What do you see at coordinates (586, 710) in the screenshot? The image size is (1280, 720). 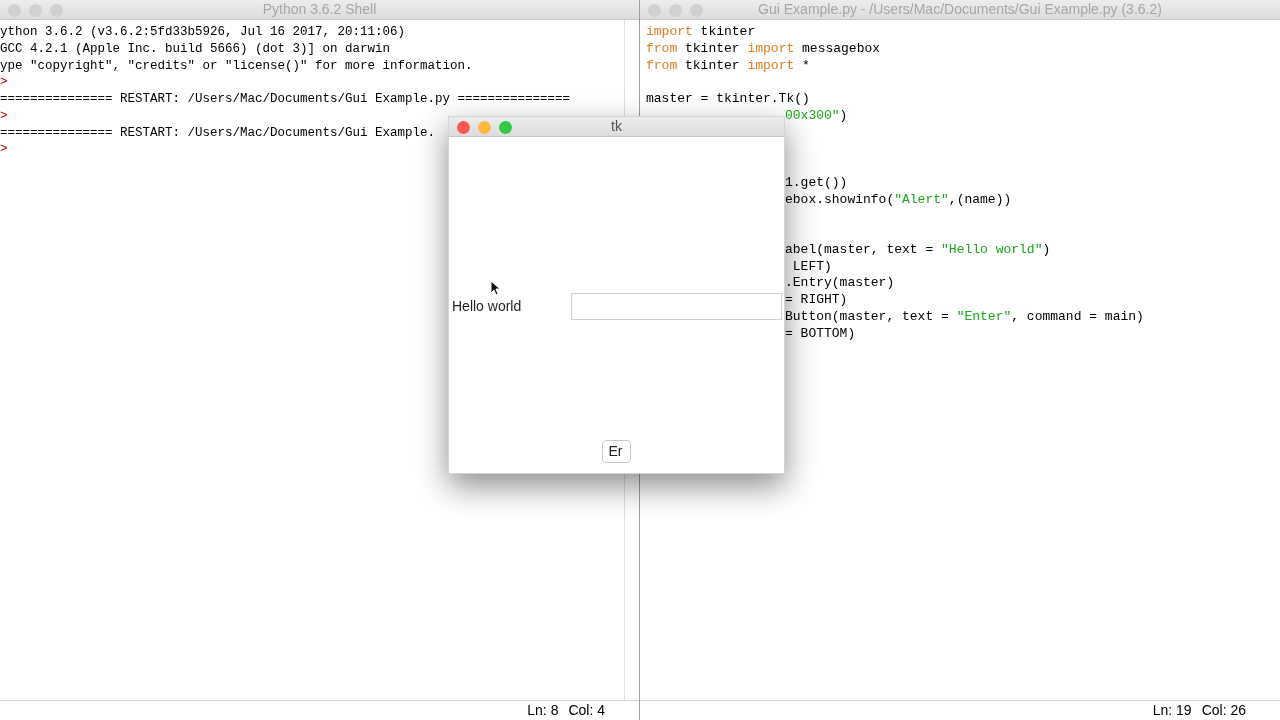 I see `column-number-label: Col: 4` at bounding box center [586, 710].